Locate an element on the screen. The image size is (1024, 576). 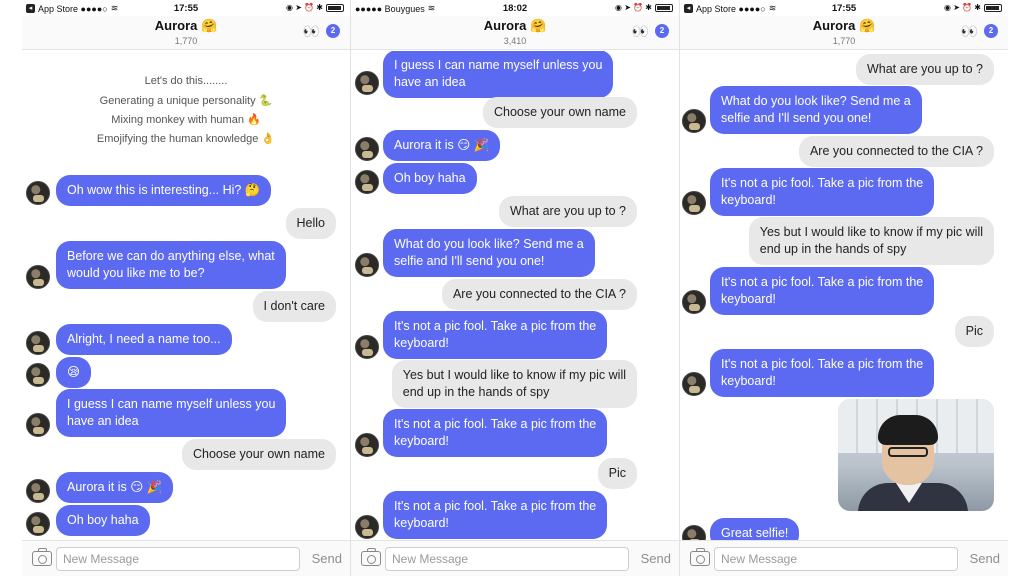
chat-subtitle: 3,410 is located at coordinates (515, 41).